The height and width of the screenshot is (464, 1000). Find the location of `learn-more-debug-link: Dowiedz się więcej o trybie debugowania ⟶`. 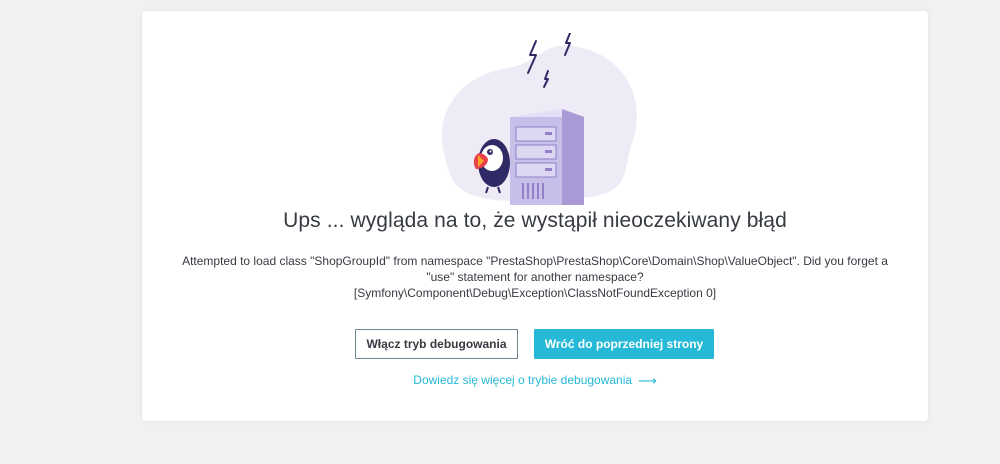

learn-more-debug-link: Dowiedz się więcej o trybie debugowania ⟶ is located at coordinates (535, 381).